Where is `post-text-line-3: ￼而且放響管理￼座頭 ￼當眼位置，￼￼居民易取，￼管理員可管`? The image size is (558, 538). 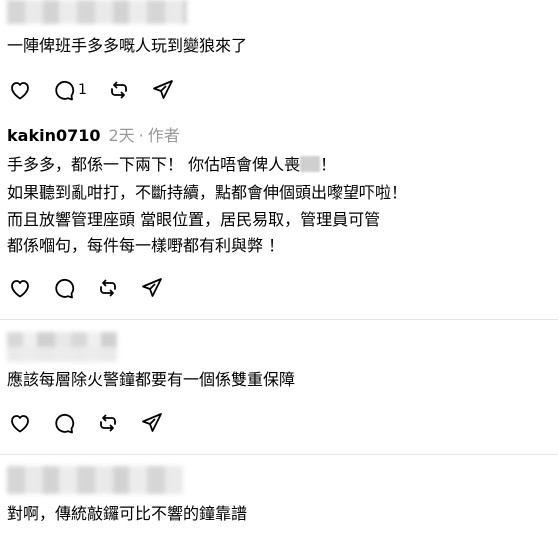
post-text-line-3: ￼而且放響管理￼座頭 ￼當眼位置，￼￼居民易取，￼管理員可管 is located at coordinates (194, 219).